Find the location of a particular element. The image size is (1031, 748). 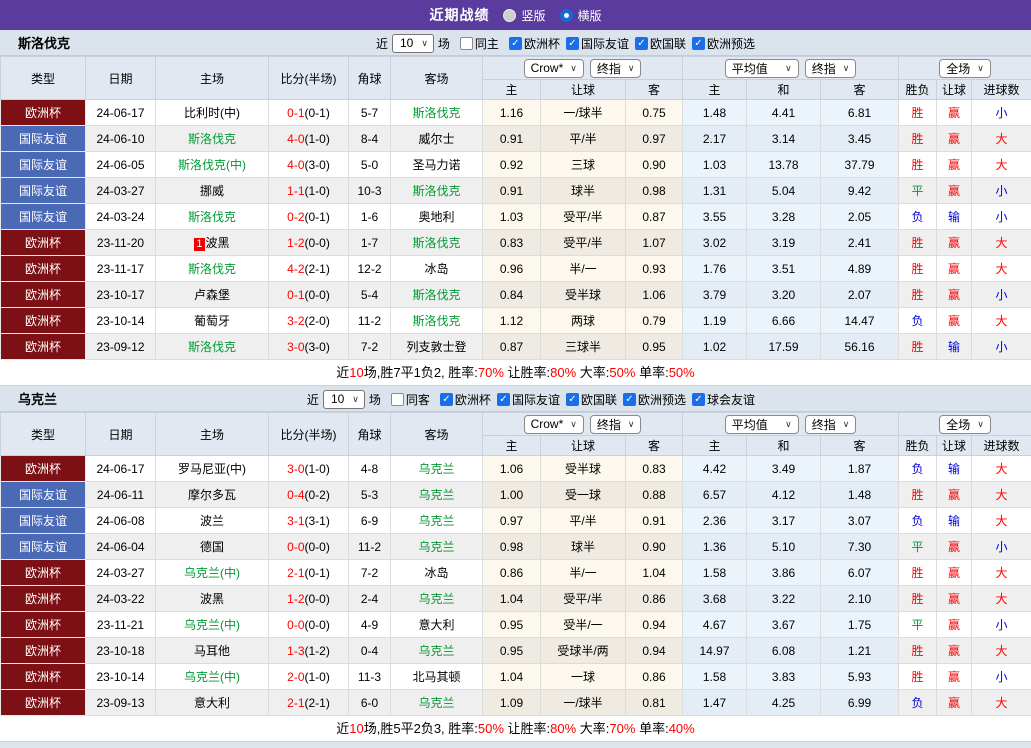

away-team-cell: 奥地利 is located at coordinates (437, 217).